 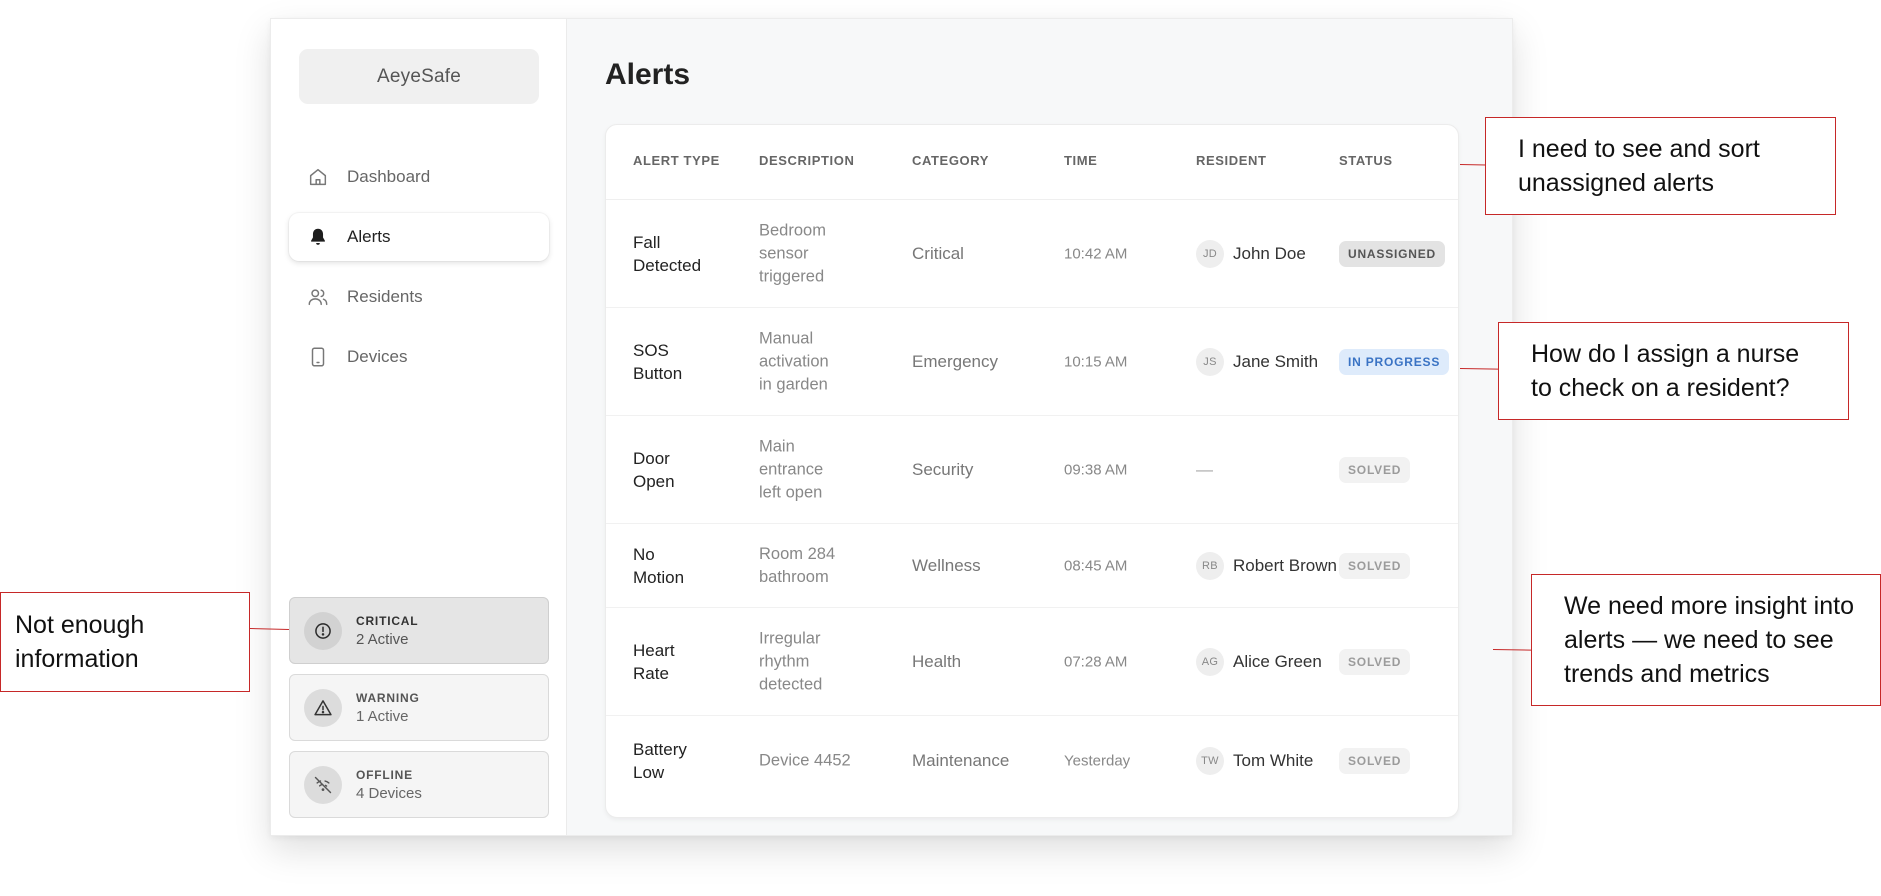 I want to click on time-cell: 07:28 AM, so click(x=1096, y=661).